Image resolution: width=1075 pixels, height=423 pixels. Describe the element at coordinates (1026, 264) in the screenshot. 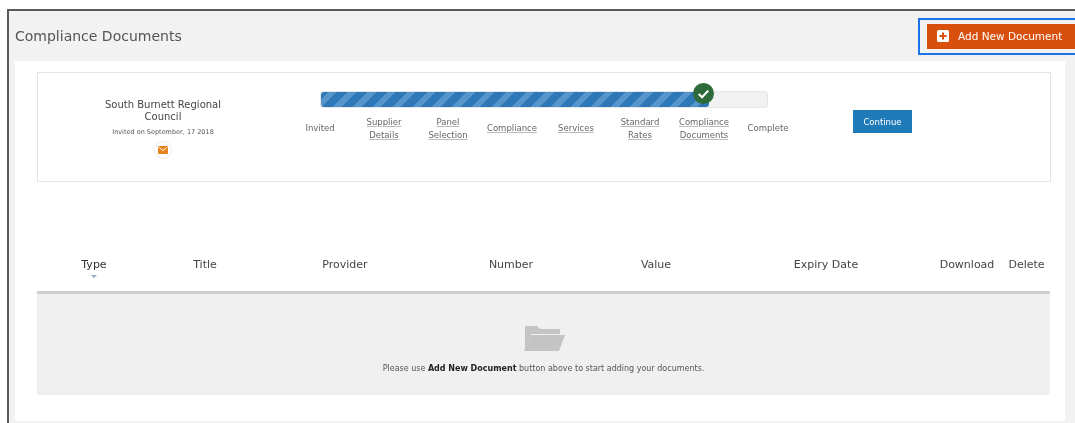

I see `column-header: Delete` at that location.